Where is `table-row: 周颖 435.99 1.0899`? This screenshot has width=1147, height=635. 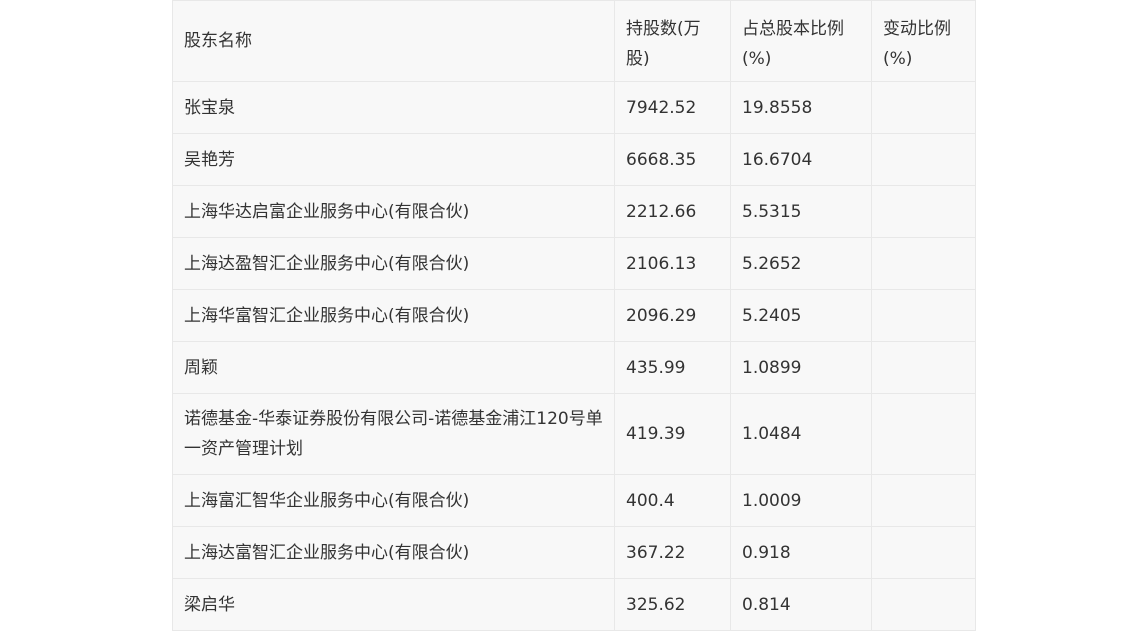 table-row: 周颖 435.99 1.0899 is located at coordinates (574, 367).